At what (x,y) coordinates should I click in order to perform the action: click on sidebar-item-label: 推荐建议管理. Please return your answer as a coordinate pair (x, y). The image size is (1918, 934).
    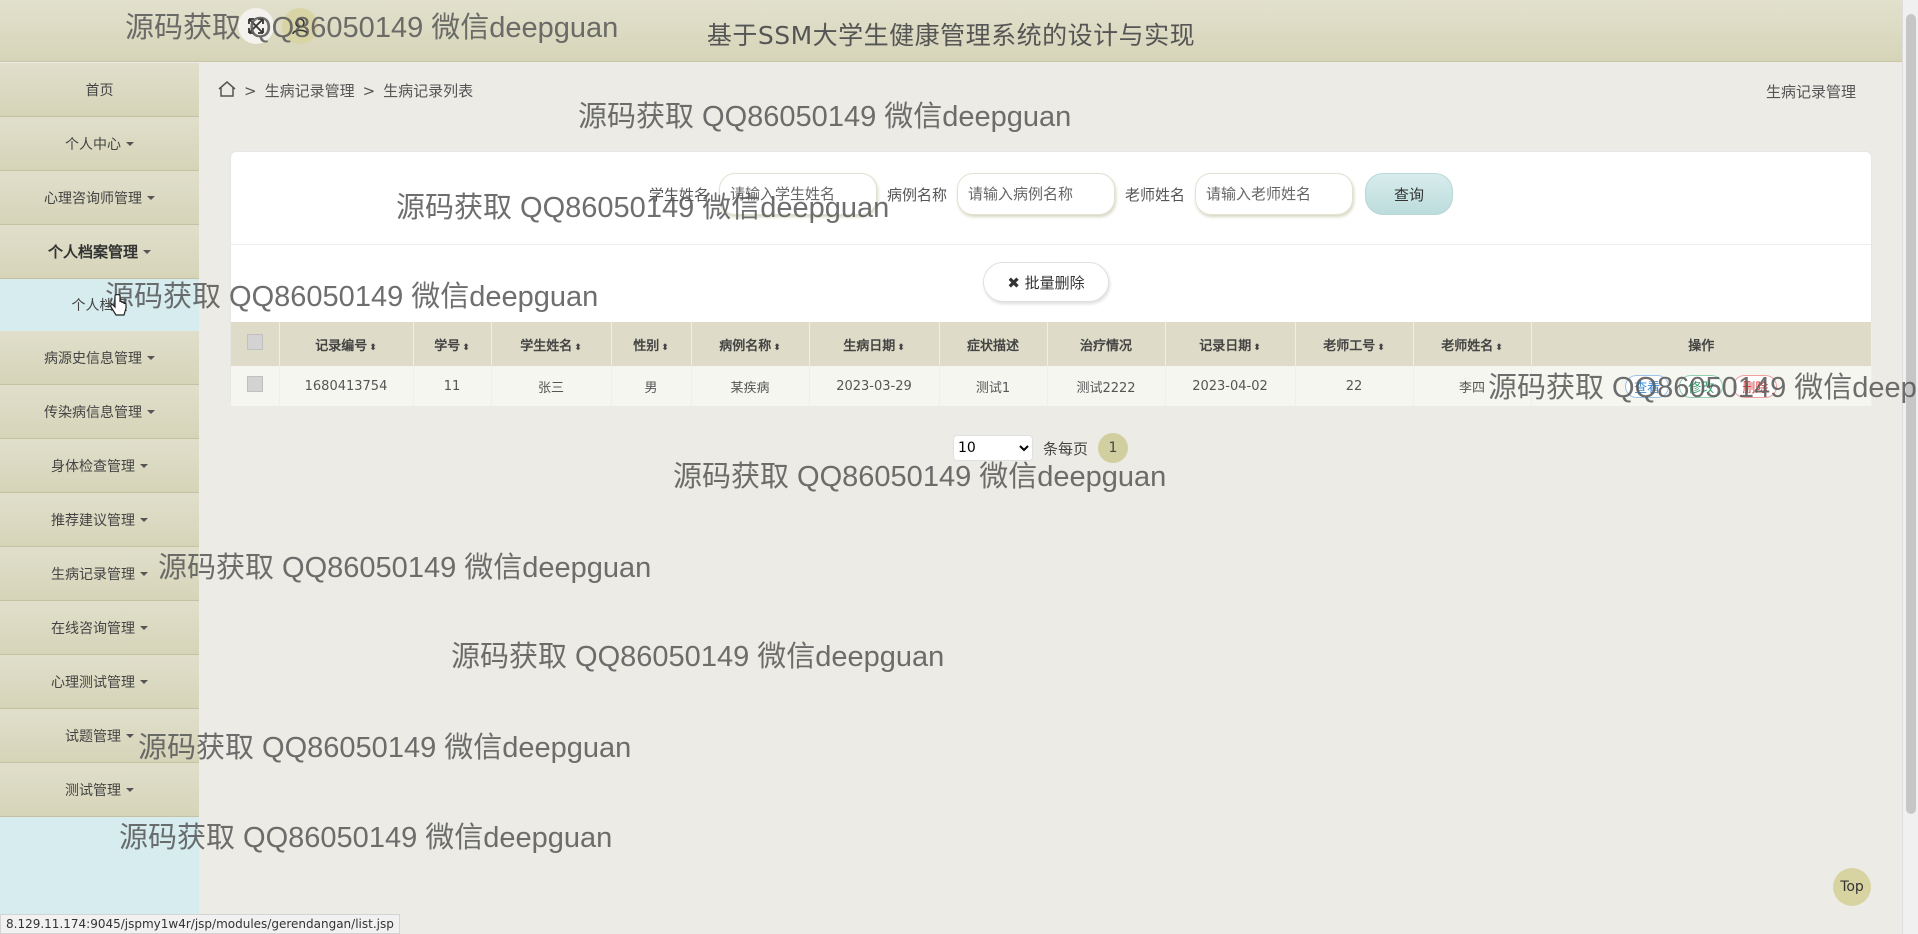
    Looking at the image, I should click on (93, 520).